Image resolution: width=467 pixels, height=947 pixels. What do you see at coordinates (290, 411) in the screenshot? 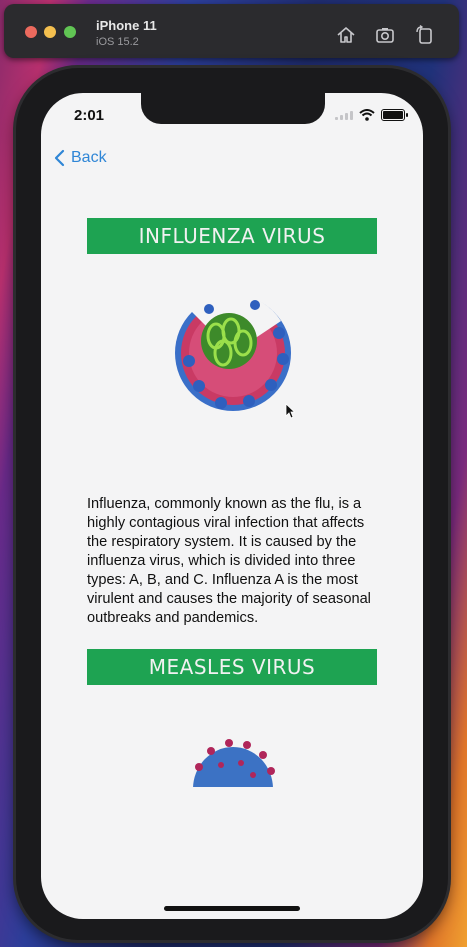
I see `mouse-cursor-icon` at bounding box center [290, 411].